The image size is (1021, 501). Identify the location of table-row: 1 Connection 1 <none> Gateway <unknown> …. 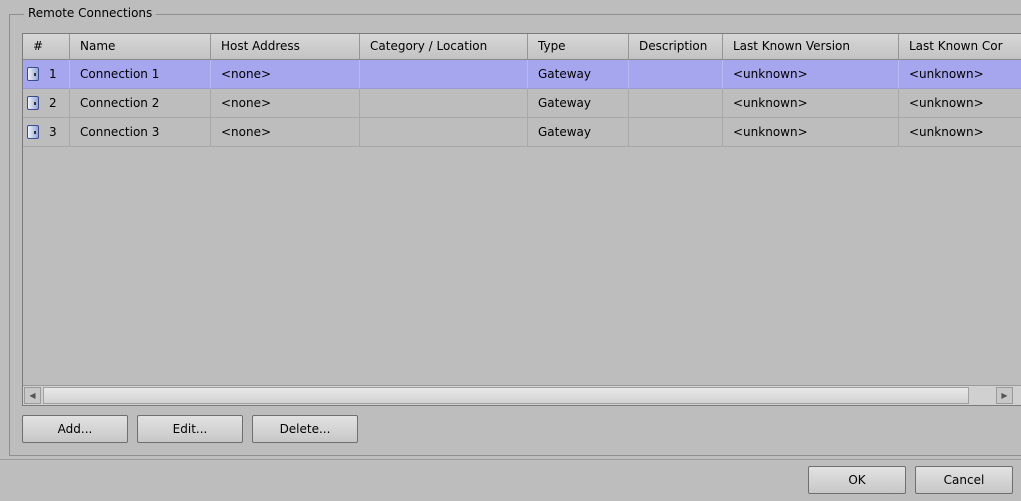
(522, 74).